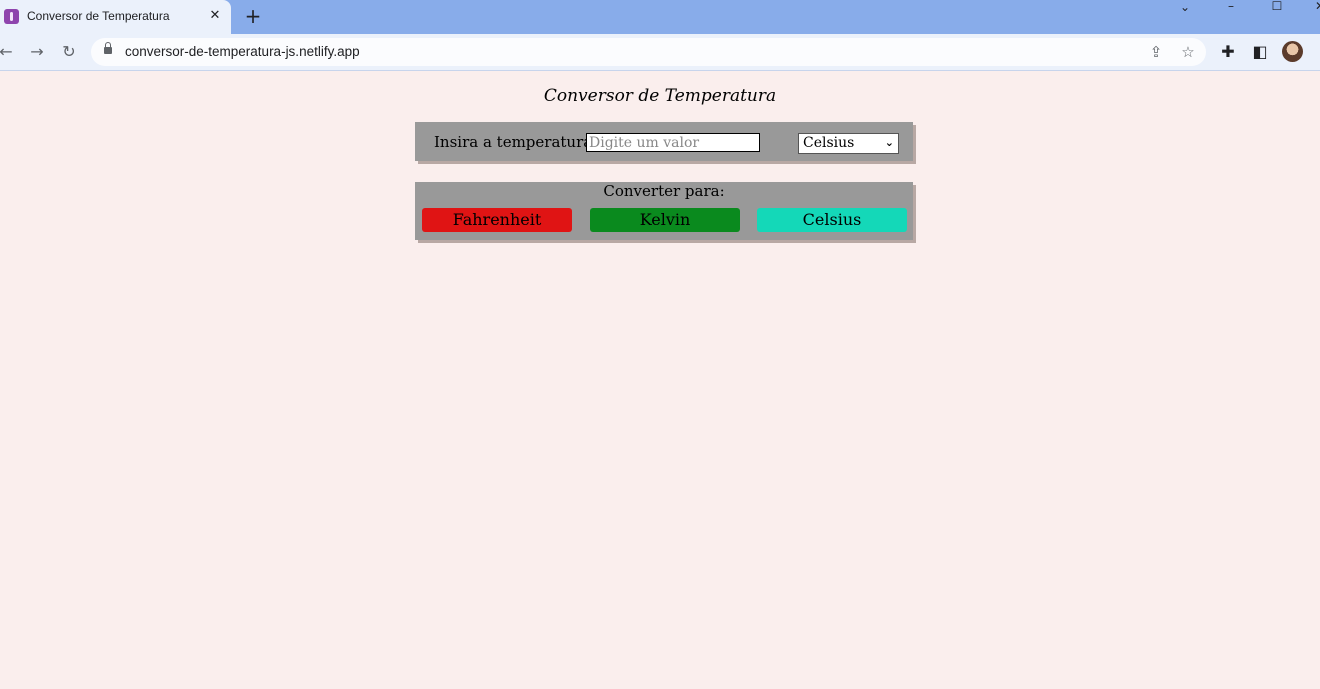  What do you see at coordinates (889, 142) in the screenshot?
I see `chevron-down-icon: ⌄` at bounding box center [889, 142].